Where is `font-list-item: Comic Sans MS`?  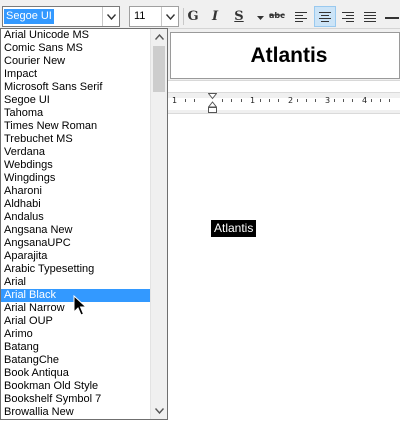 font-list-item: Comic Sans MS is located at coordinates (76, 48).